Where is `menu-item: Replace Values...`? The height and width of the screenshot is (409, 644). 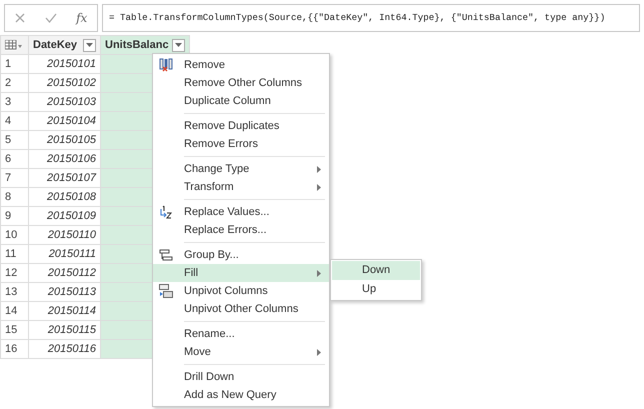
menu-item: Replace Values... is located at coordinates (241, 212).